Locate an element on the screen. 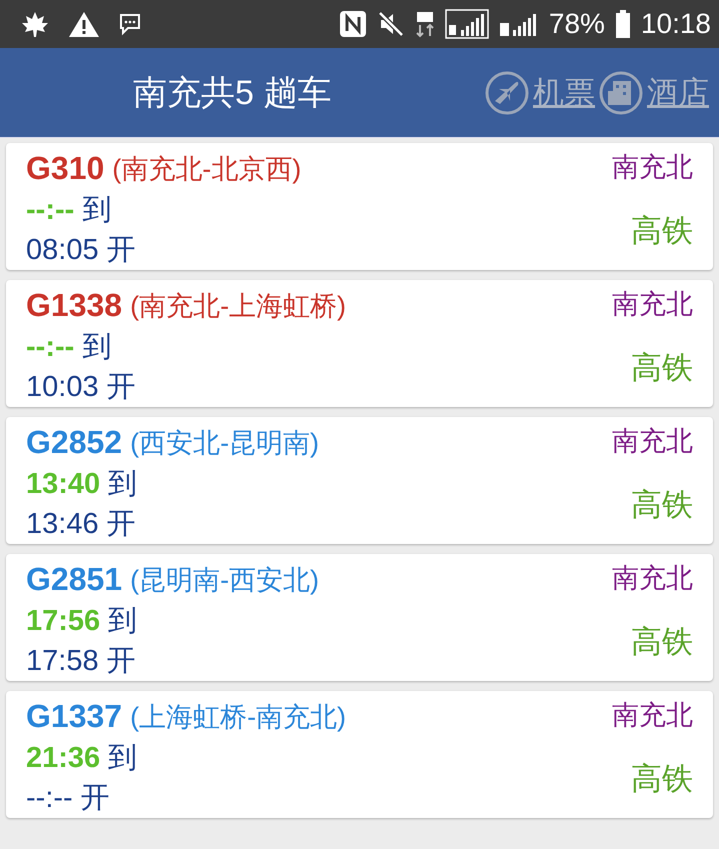 The image size is (719, 849). train-card: G1337 (上海虹桥-南充北) 21:36 到 --:-- 开 南充北 高铁 is located at coordinates (359, 754).